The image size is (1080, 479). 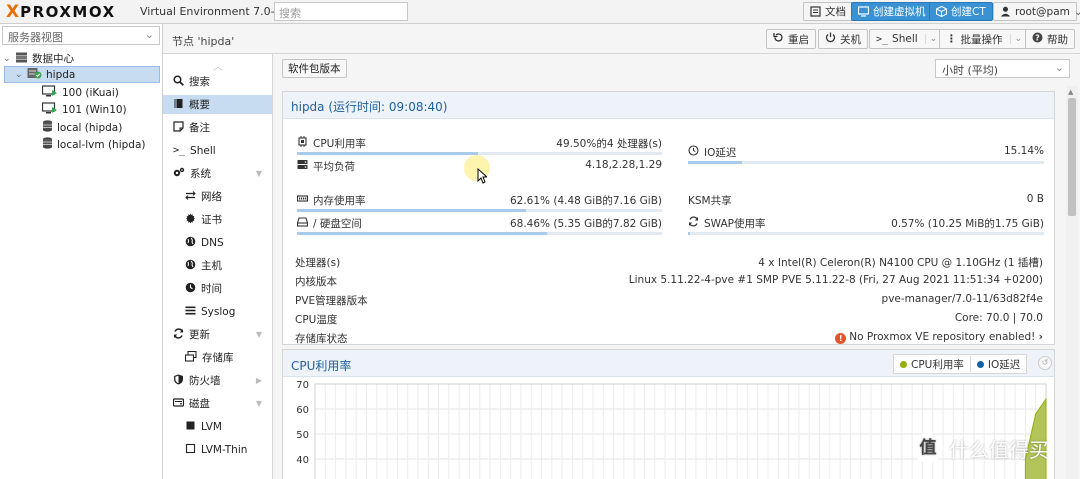 I want to click on nav-syslog: Syslog, so click(x=217, y=311).